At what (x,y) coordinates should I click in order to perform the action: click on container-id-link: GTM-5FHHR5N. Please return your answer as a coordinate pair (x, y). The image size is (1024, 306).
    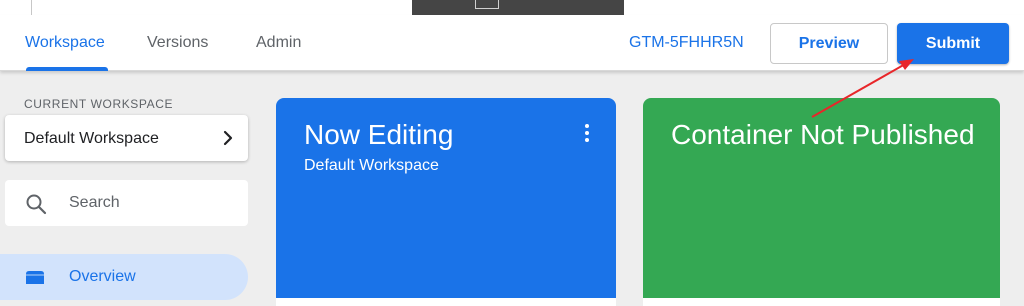
    Looking at the image, I should click on (686, 43).